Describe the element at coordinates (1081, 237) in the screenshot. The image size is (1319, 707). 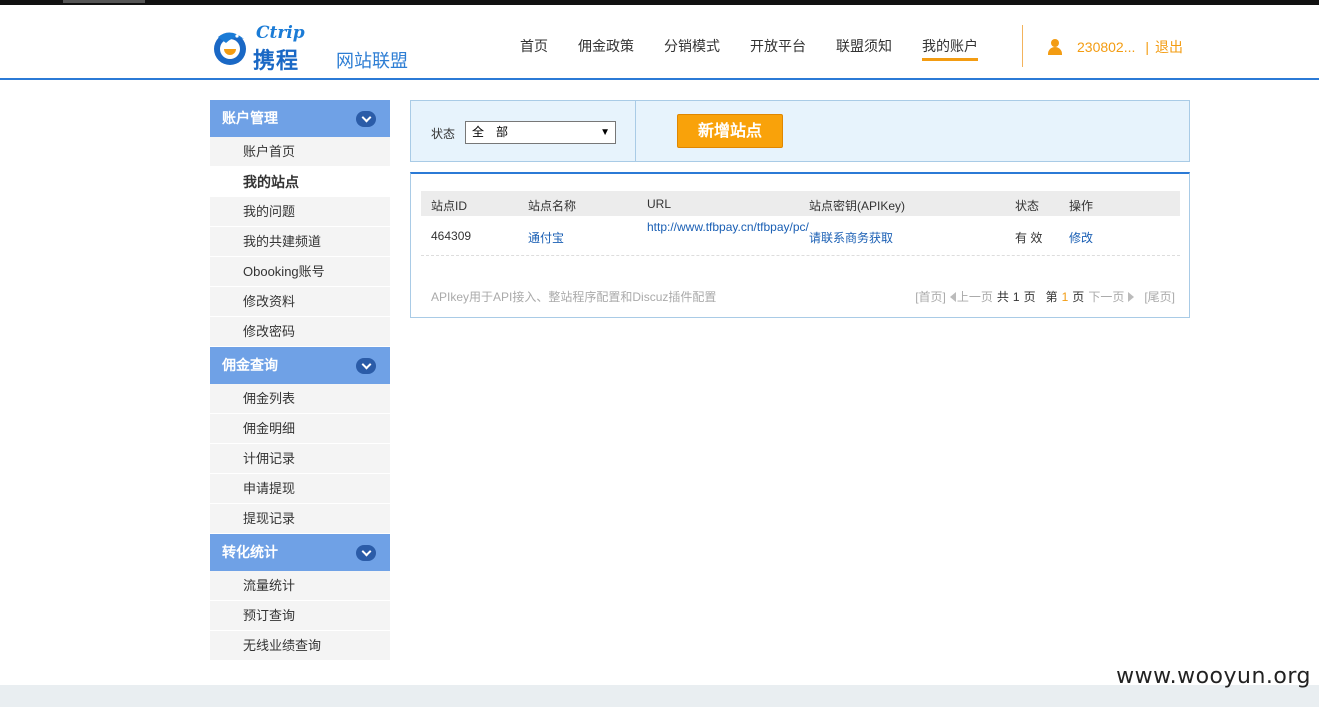
I see `edit-site-link: 修改` at that location.